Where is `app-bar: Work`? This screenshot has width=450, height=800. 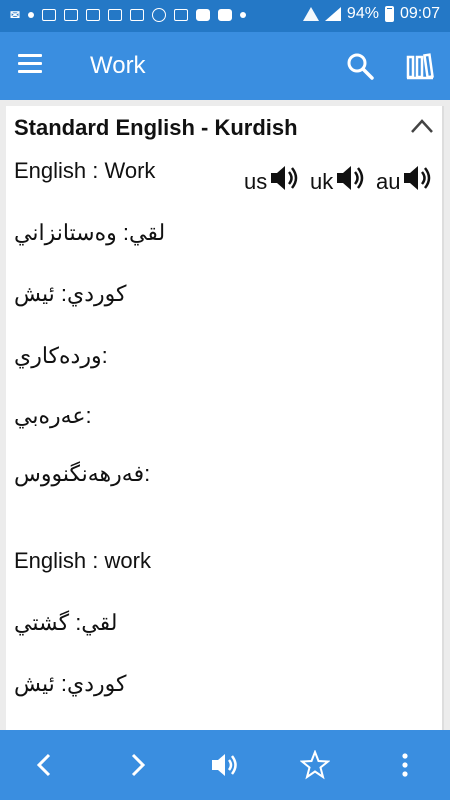 app-bar: Work is located at coordinates (225, 66).